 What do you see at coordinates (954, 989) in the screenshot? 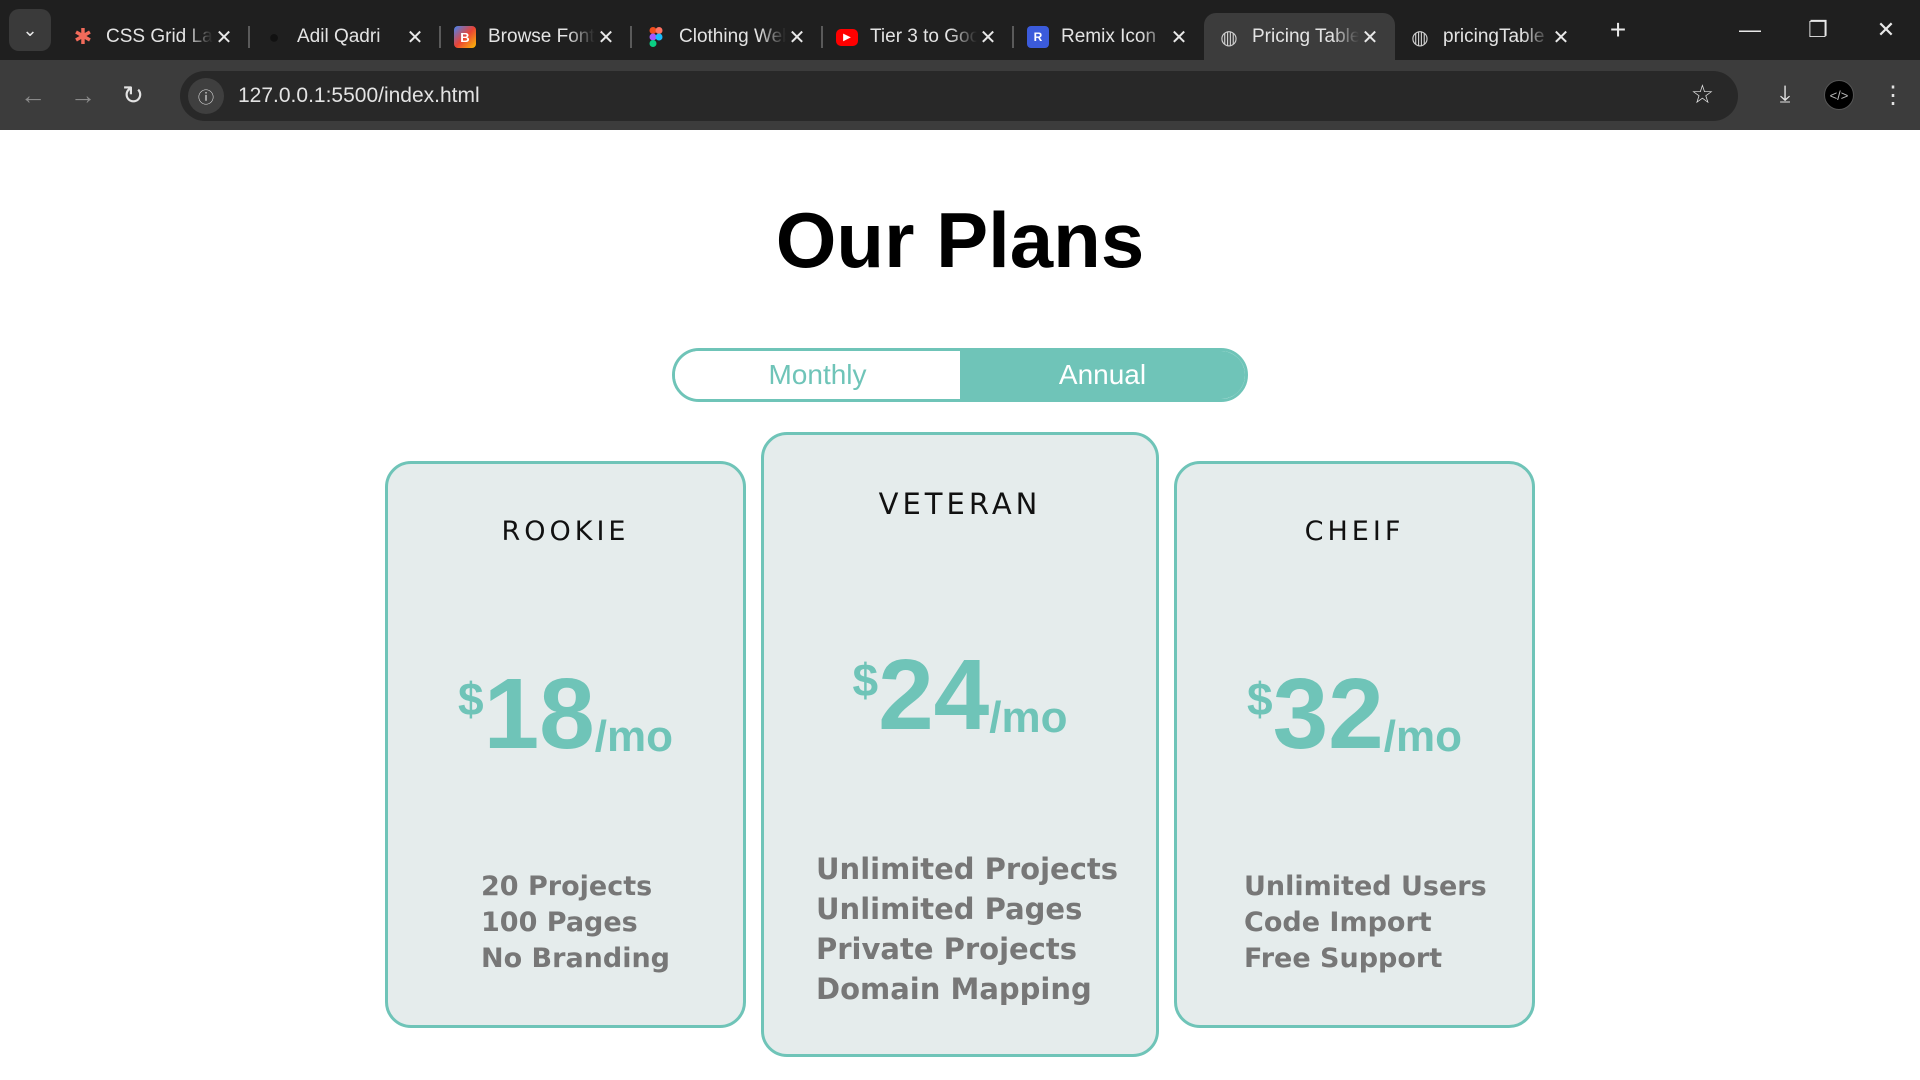
I see `feature-item: Domain Mapping` at bounding box center [954, 989].